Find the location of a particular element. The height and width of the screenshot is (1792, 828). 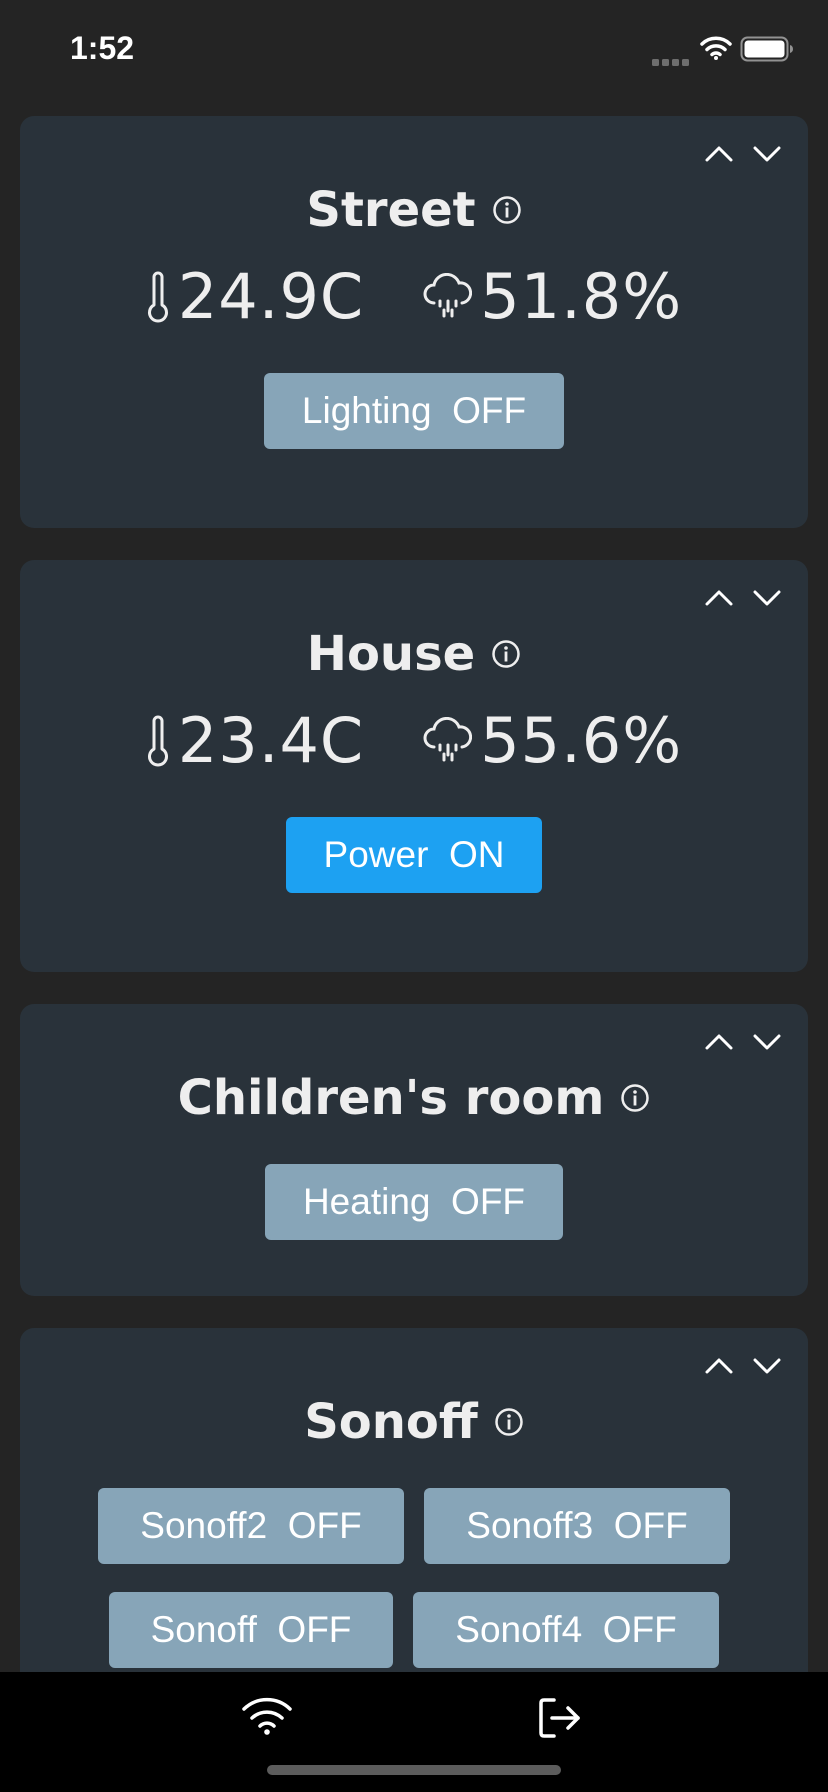

button-row: Heating OFF is located at coordinates (414, 1202).